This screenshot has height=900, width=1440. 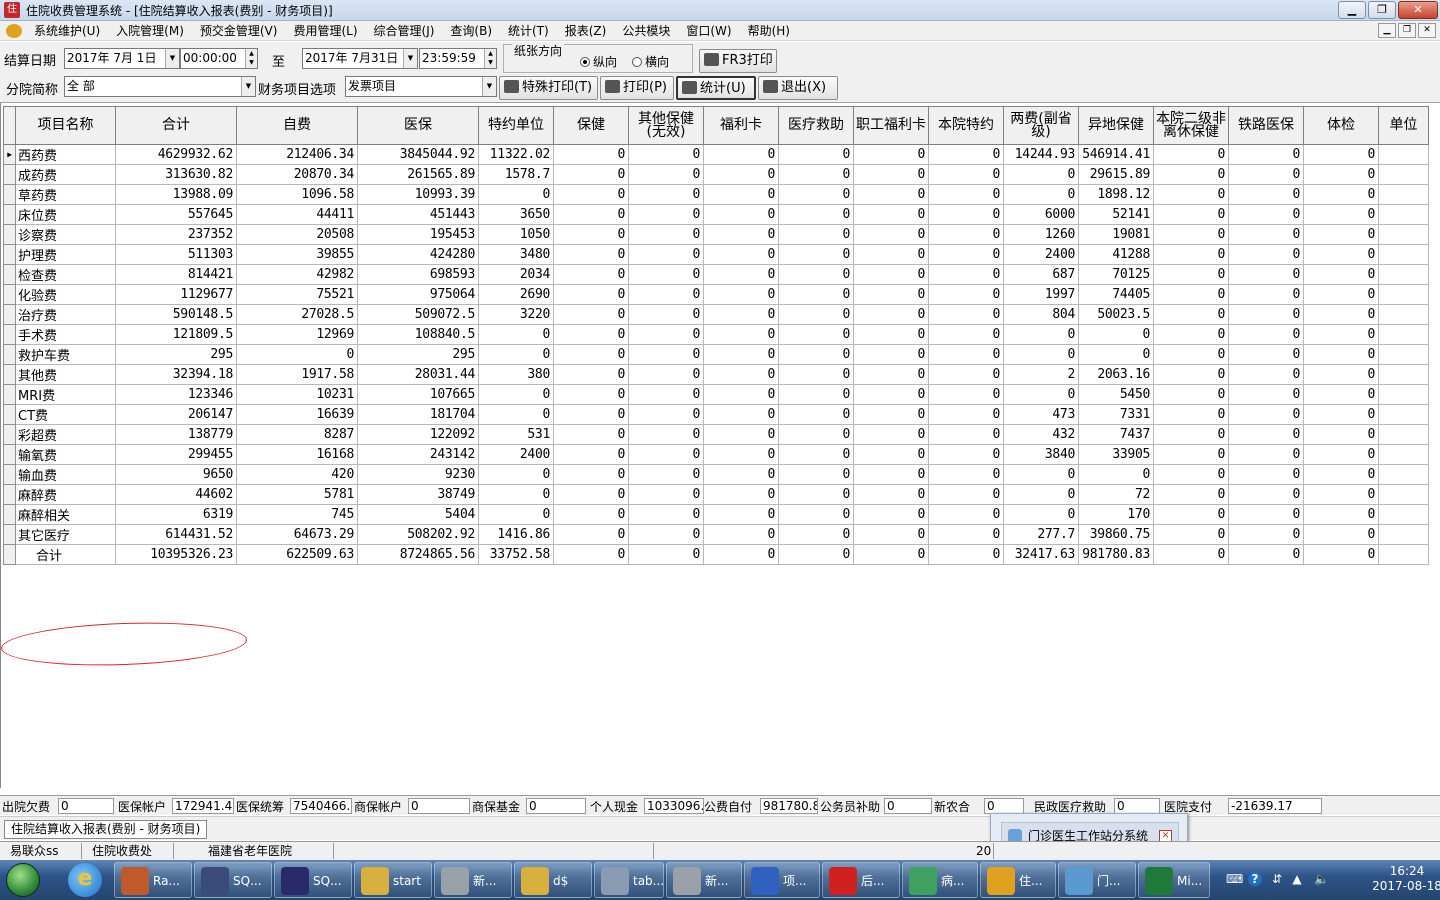 What do you see at coordinates (418, 474) in the screenshot?
I see `value-cell: 9230` at bounding box center [418, 474].